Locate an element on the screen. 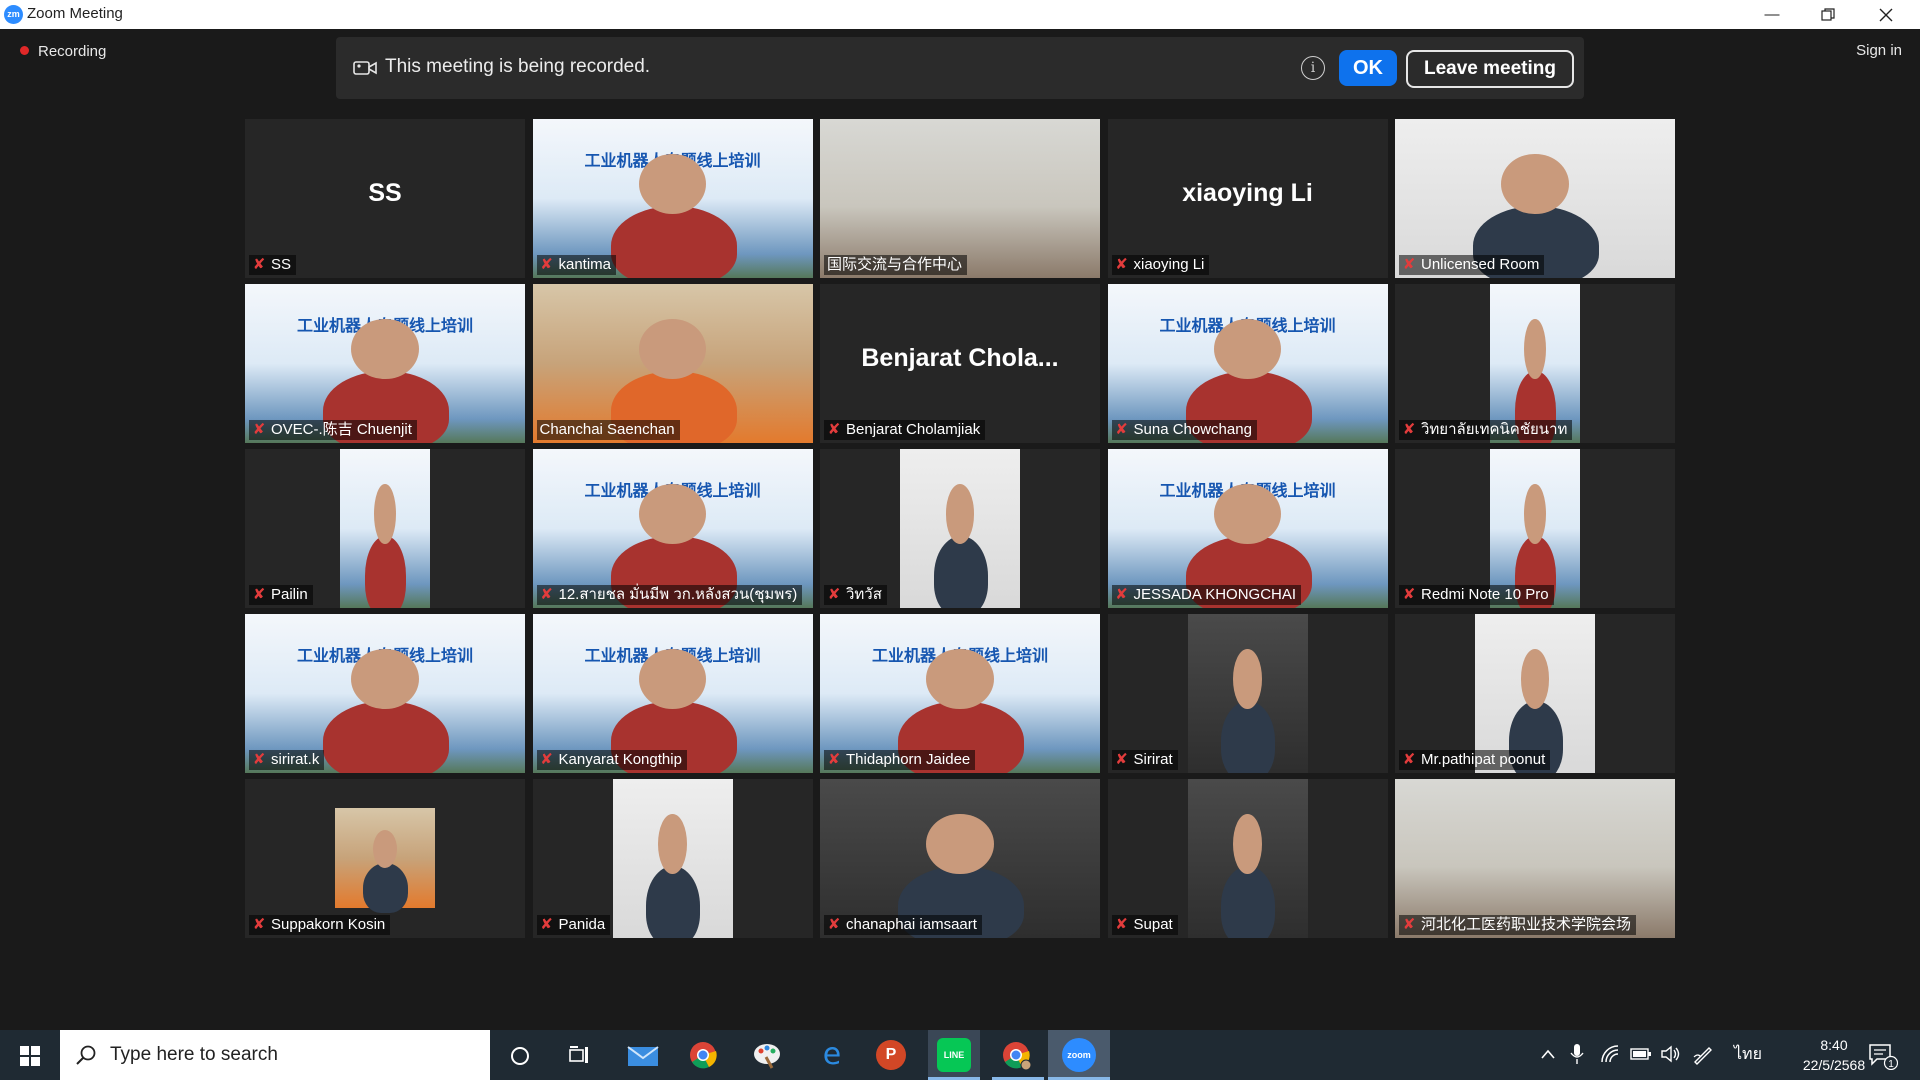 The image size is (1920, 1080). chrome-profile-icon is located at coordinates (1017, 1056).